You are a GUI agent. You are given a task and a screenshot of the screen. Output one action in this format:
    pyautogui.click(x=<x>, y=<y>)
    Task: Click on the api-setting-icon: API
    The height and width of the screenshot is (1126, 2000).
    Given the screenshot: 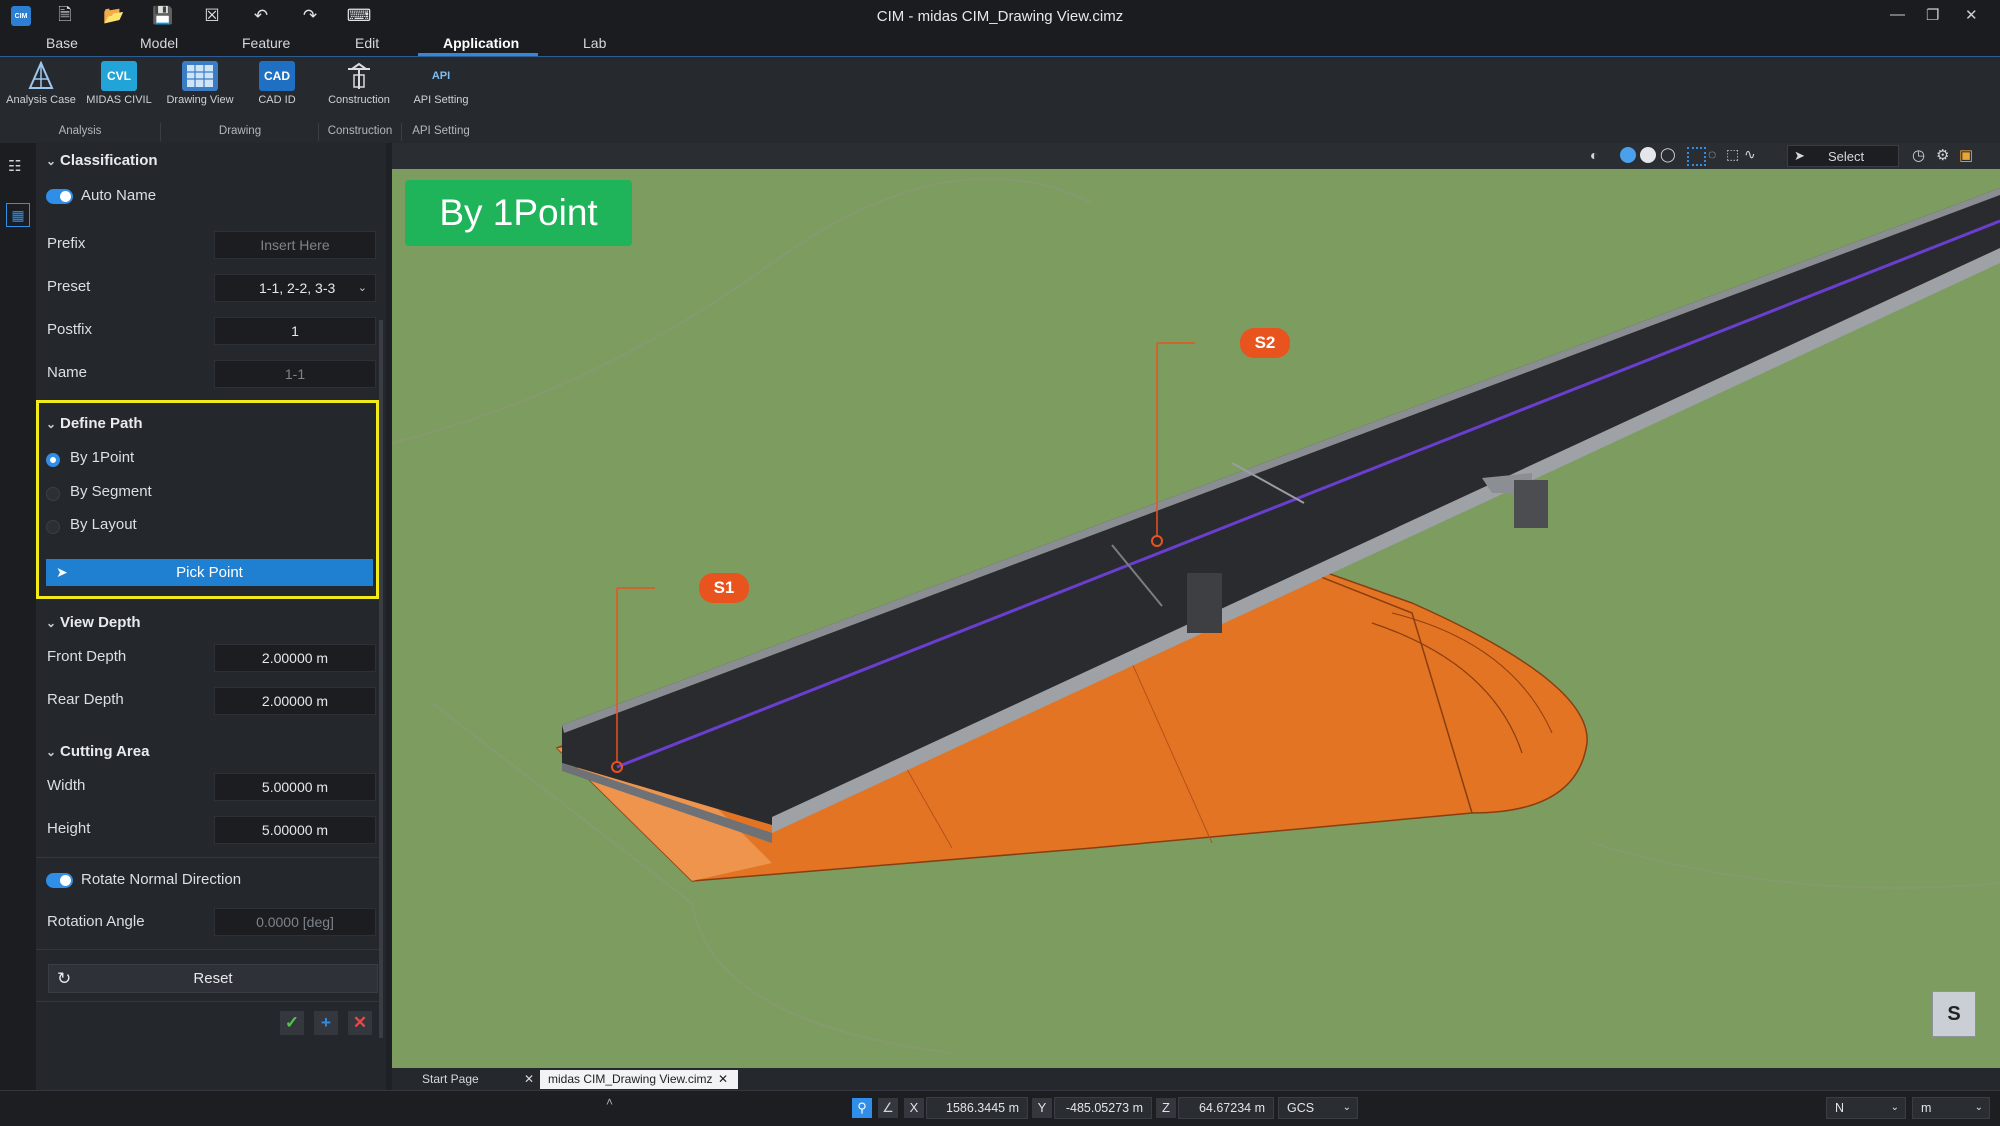 What is the action you would take?
    pyautogui.click(x=441, y=76)
    